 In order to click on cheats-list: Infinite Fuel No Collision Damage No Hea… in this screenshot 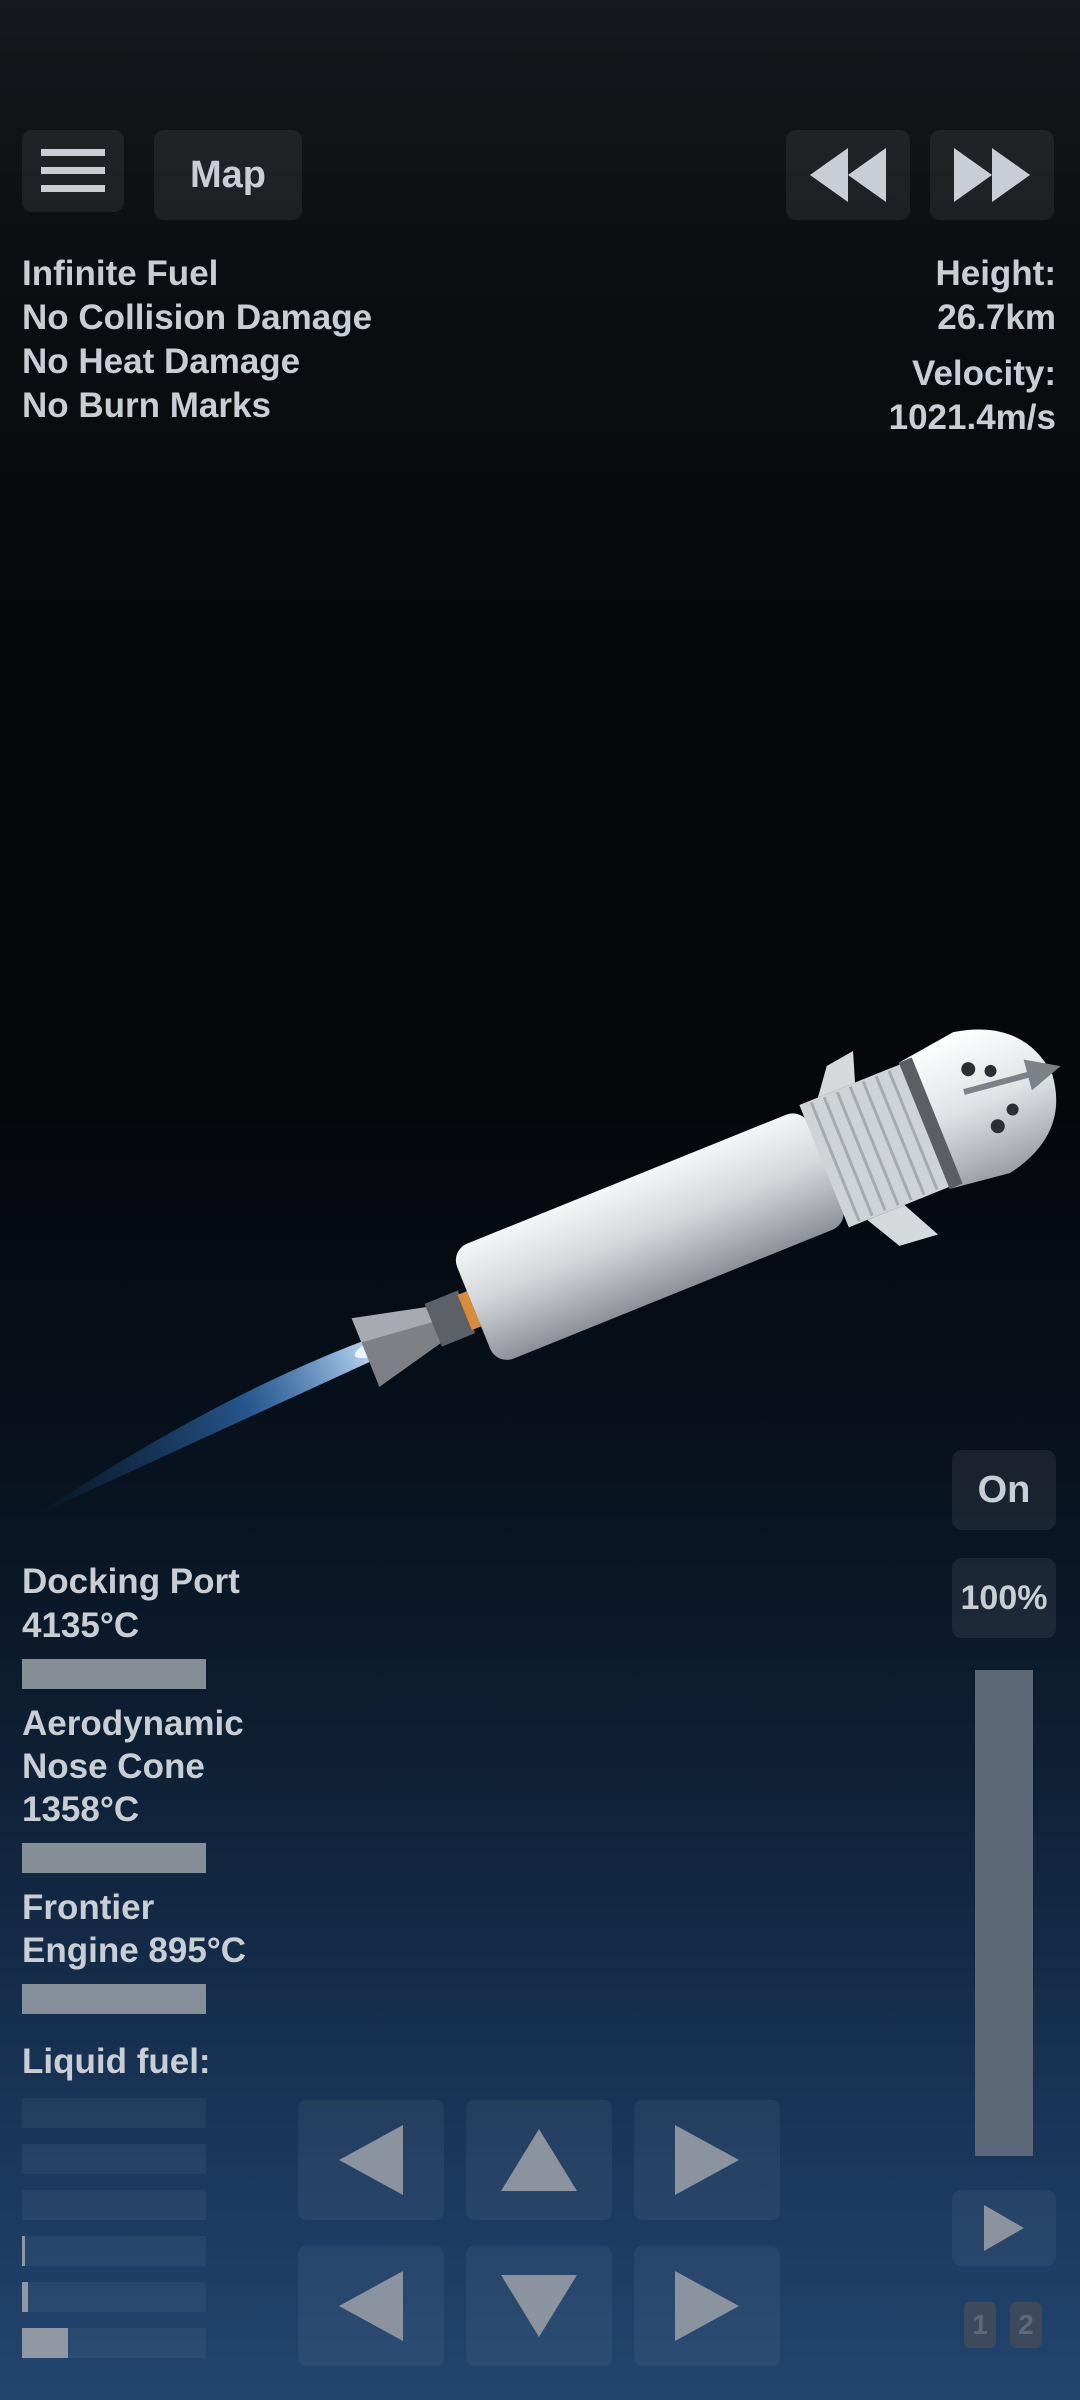, I will do `click(197, 340)`.